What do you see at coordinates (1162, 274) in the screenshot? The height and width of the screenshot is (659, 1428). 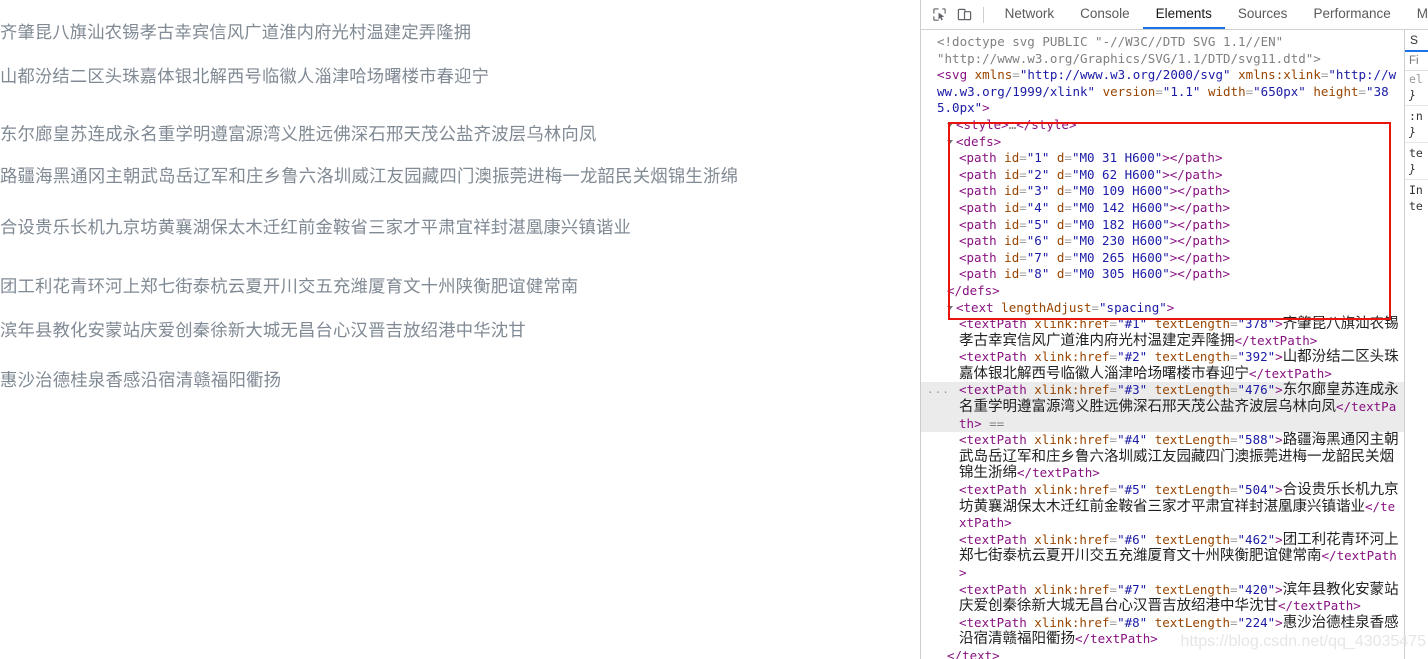 I see `path-node-8: <path id="8" d="M0 305 H600"></path>` at bounding box center [1162, 274].